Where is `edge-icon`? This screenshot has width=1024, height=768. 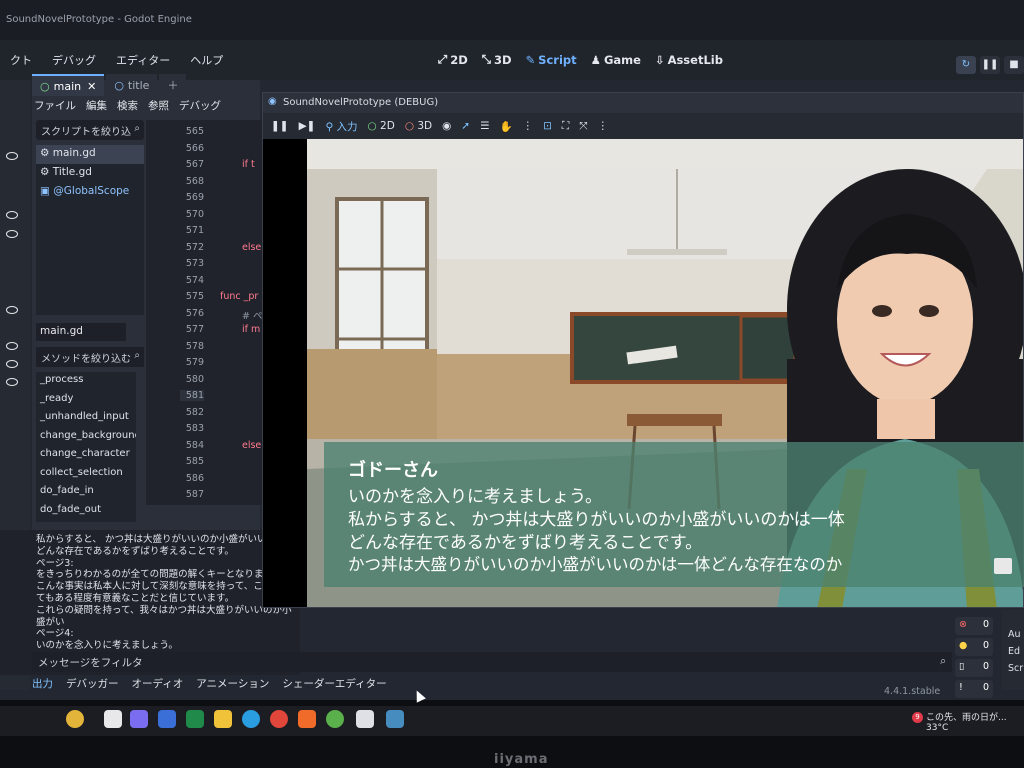 edge-icon is located at coordinates (251, 719).